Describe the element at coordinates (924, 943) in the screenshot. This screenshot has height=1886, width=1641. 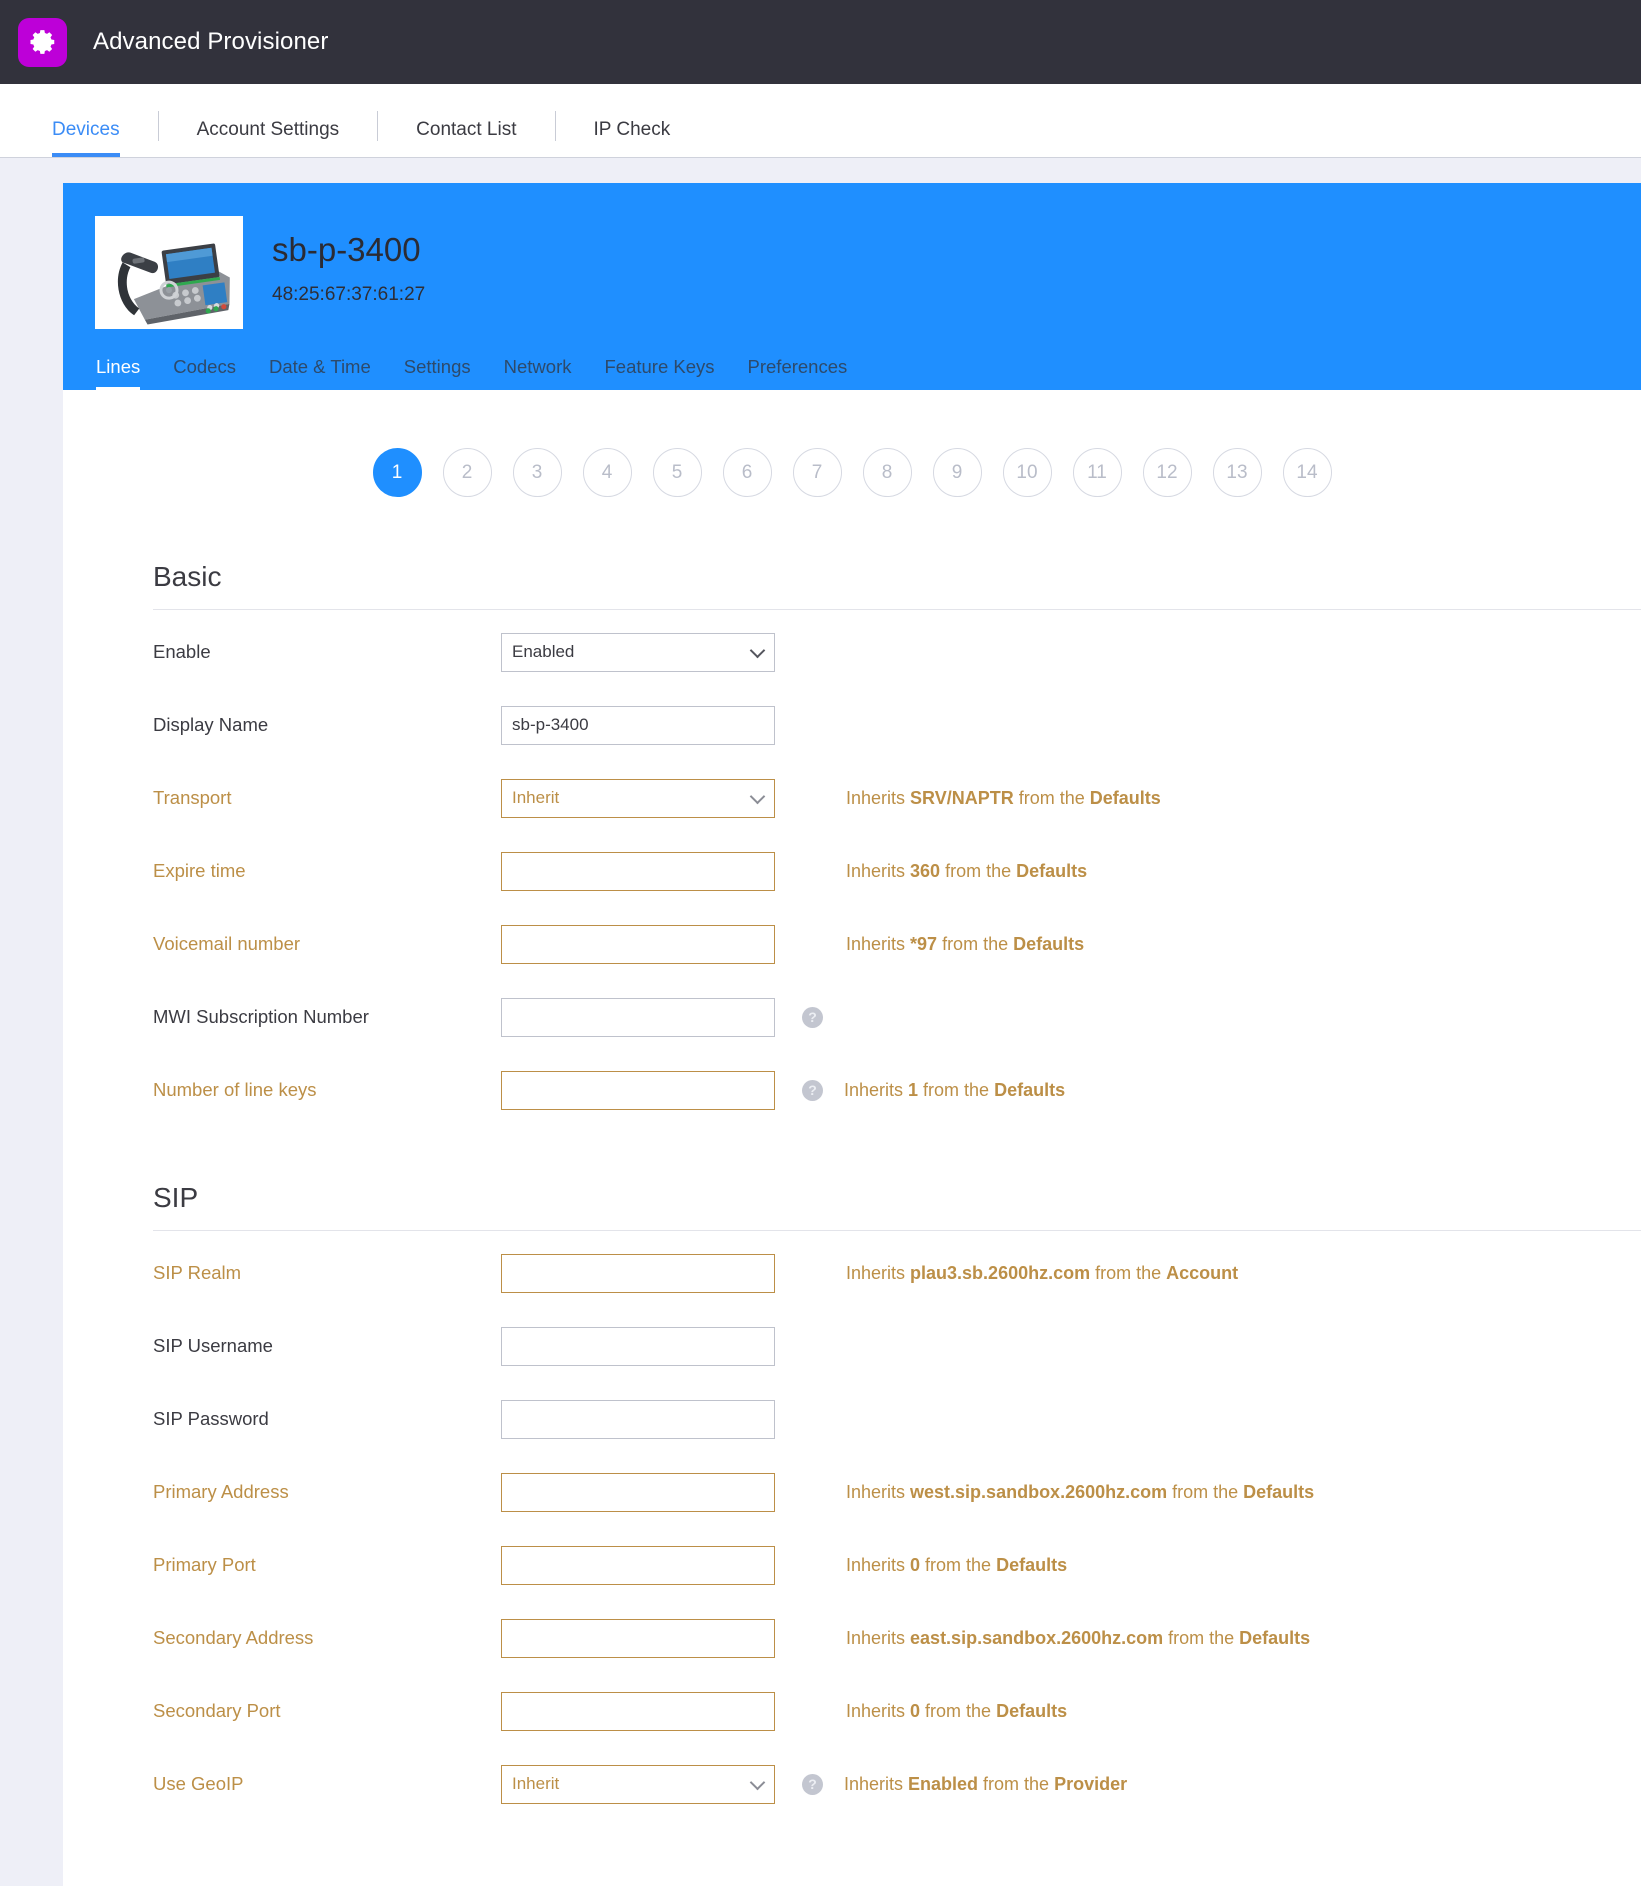
I see `hint-value: *97` at that location.